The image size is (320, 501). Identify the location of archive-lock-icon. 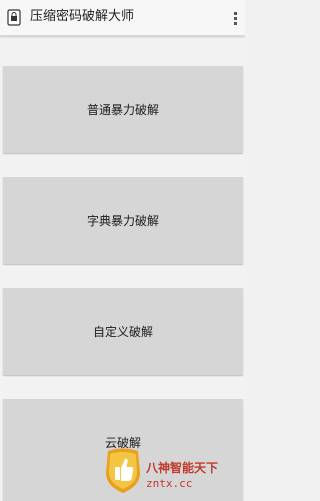
(14, 17).